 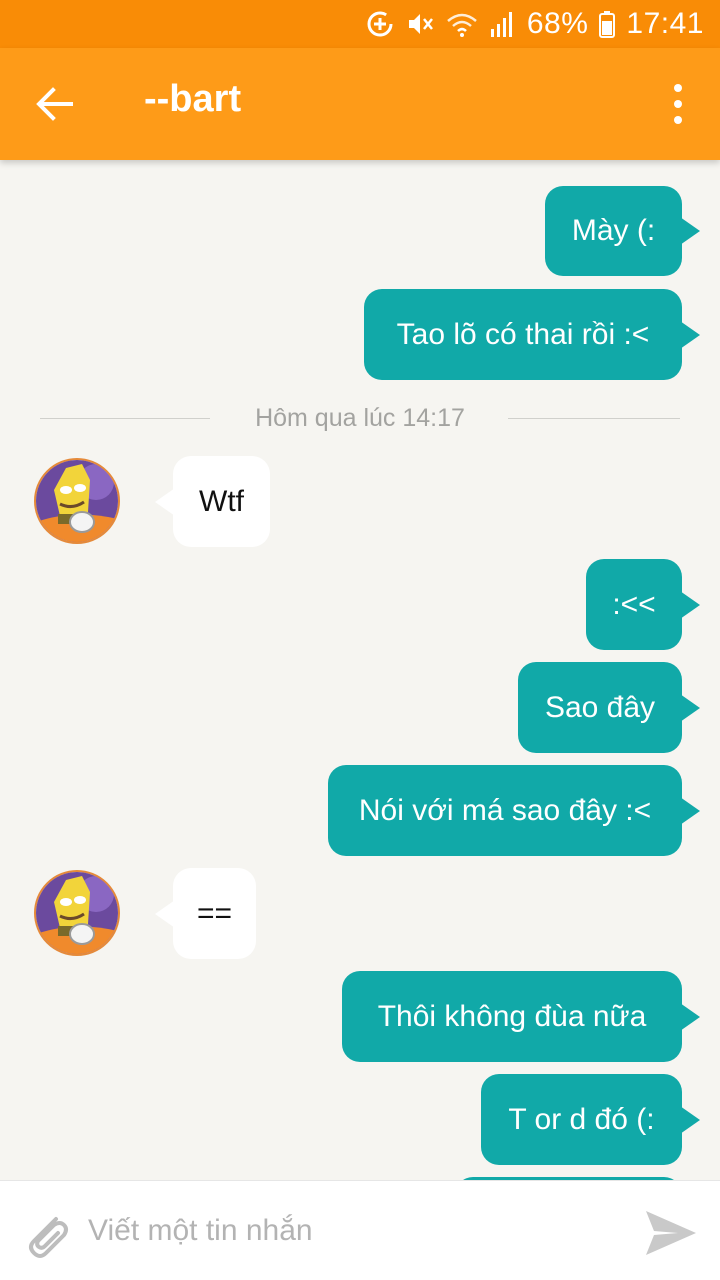 What do you see at coordinates (214, 913) in the screenshot?
I see `message-bubble-incoming: ==` at bounding box center [214, 913].